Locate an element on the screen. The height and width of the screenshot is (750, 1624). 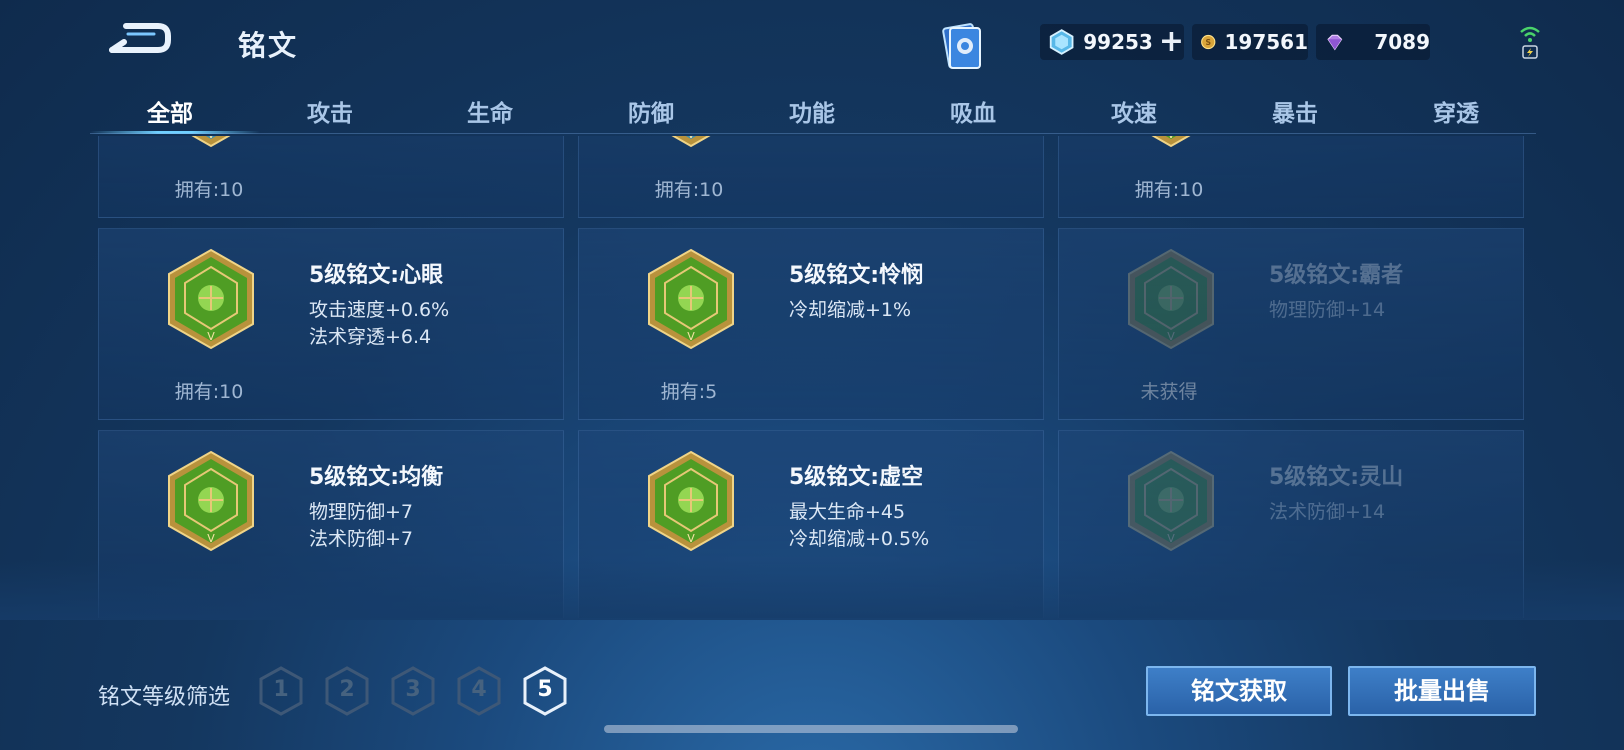
obtain-inscription-button: 铭文获取 is located at coordinates (1239, 691).